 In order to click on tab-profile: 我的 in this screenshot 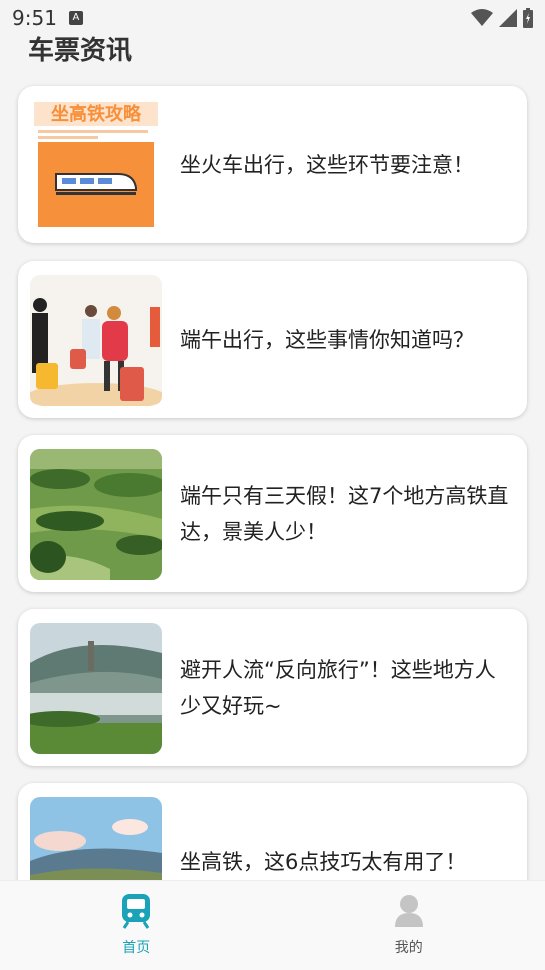, I will do `click(409, 925)`.